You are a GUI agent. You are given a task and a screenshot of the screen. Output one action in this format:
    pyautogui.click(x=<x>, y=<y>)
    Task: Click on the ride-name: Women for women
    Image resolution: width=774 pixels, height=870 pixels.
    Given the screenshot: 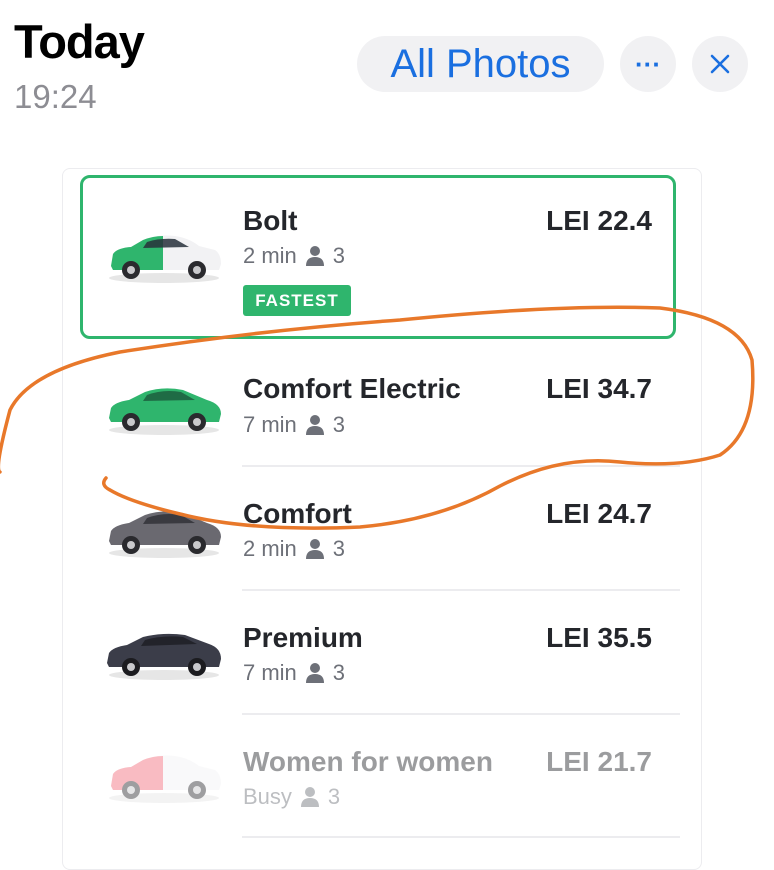 What is the action you would take?
    pyautogui.click(x=368, y=761)
    